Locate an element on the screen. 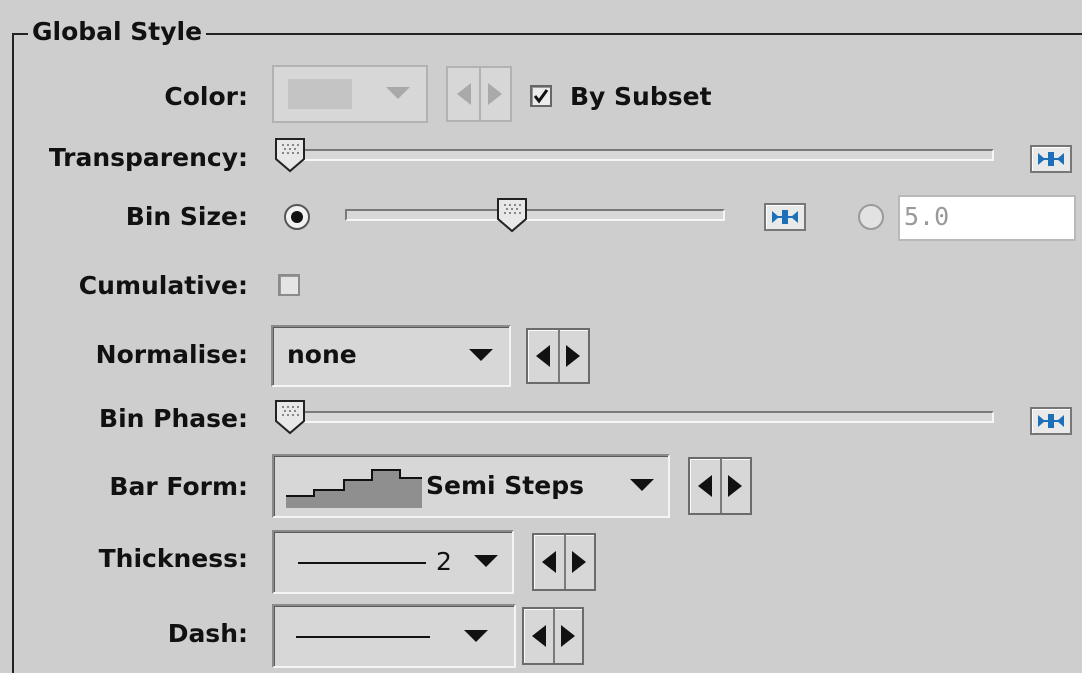  cumulative-checkbox is located at coordinates (289, 285).